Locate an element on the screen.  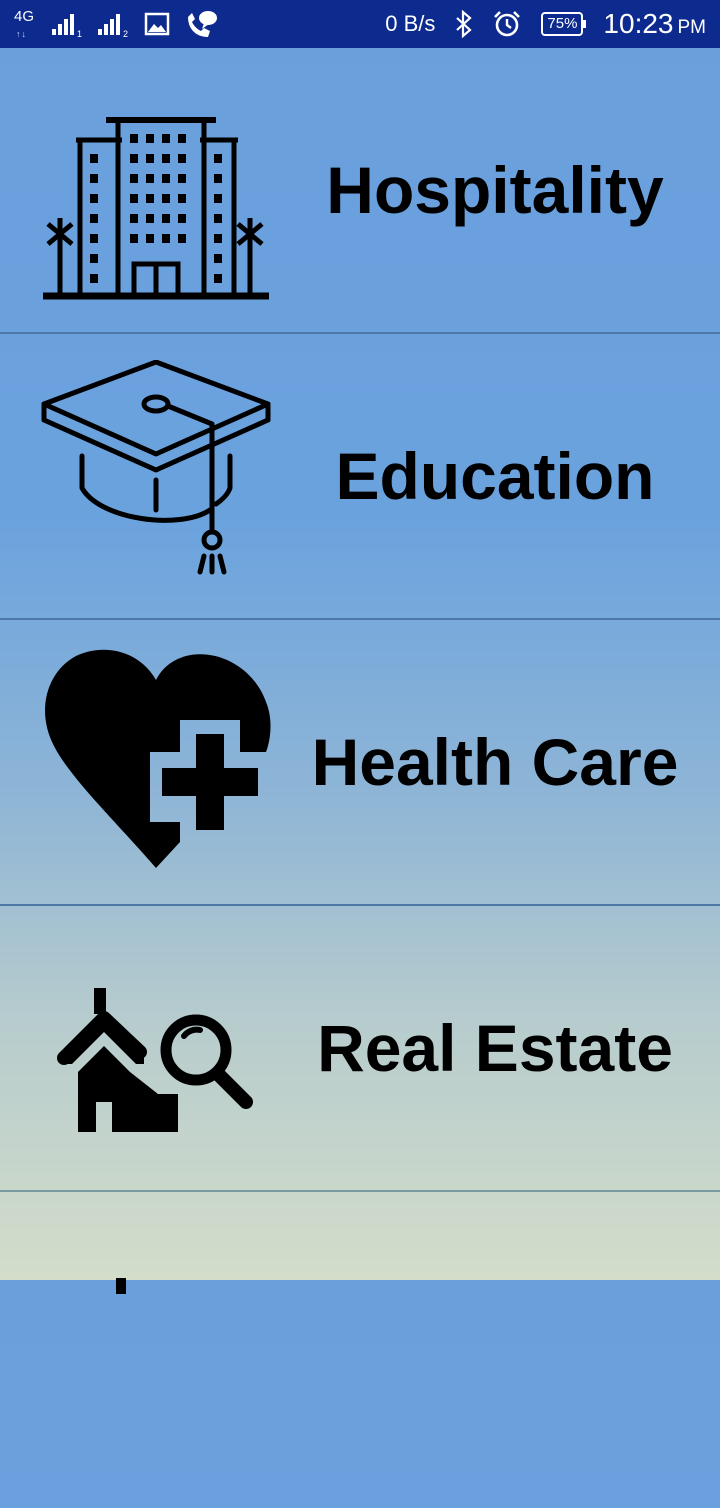
call-chat-notification-icon is located at coordinates (202, 24).